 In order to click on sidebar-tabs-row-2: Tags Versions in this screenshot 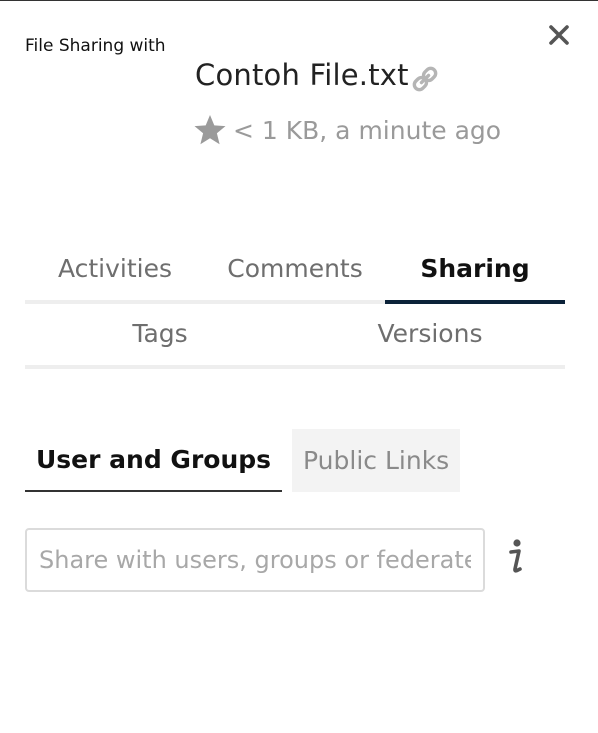, I will do `click(295, 338)`.